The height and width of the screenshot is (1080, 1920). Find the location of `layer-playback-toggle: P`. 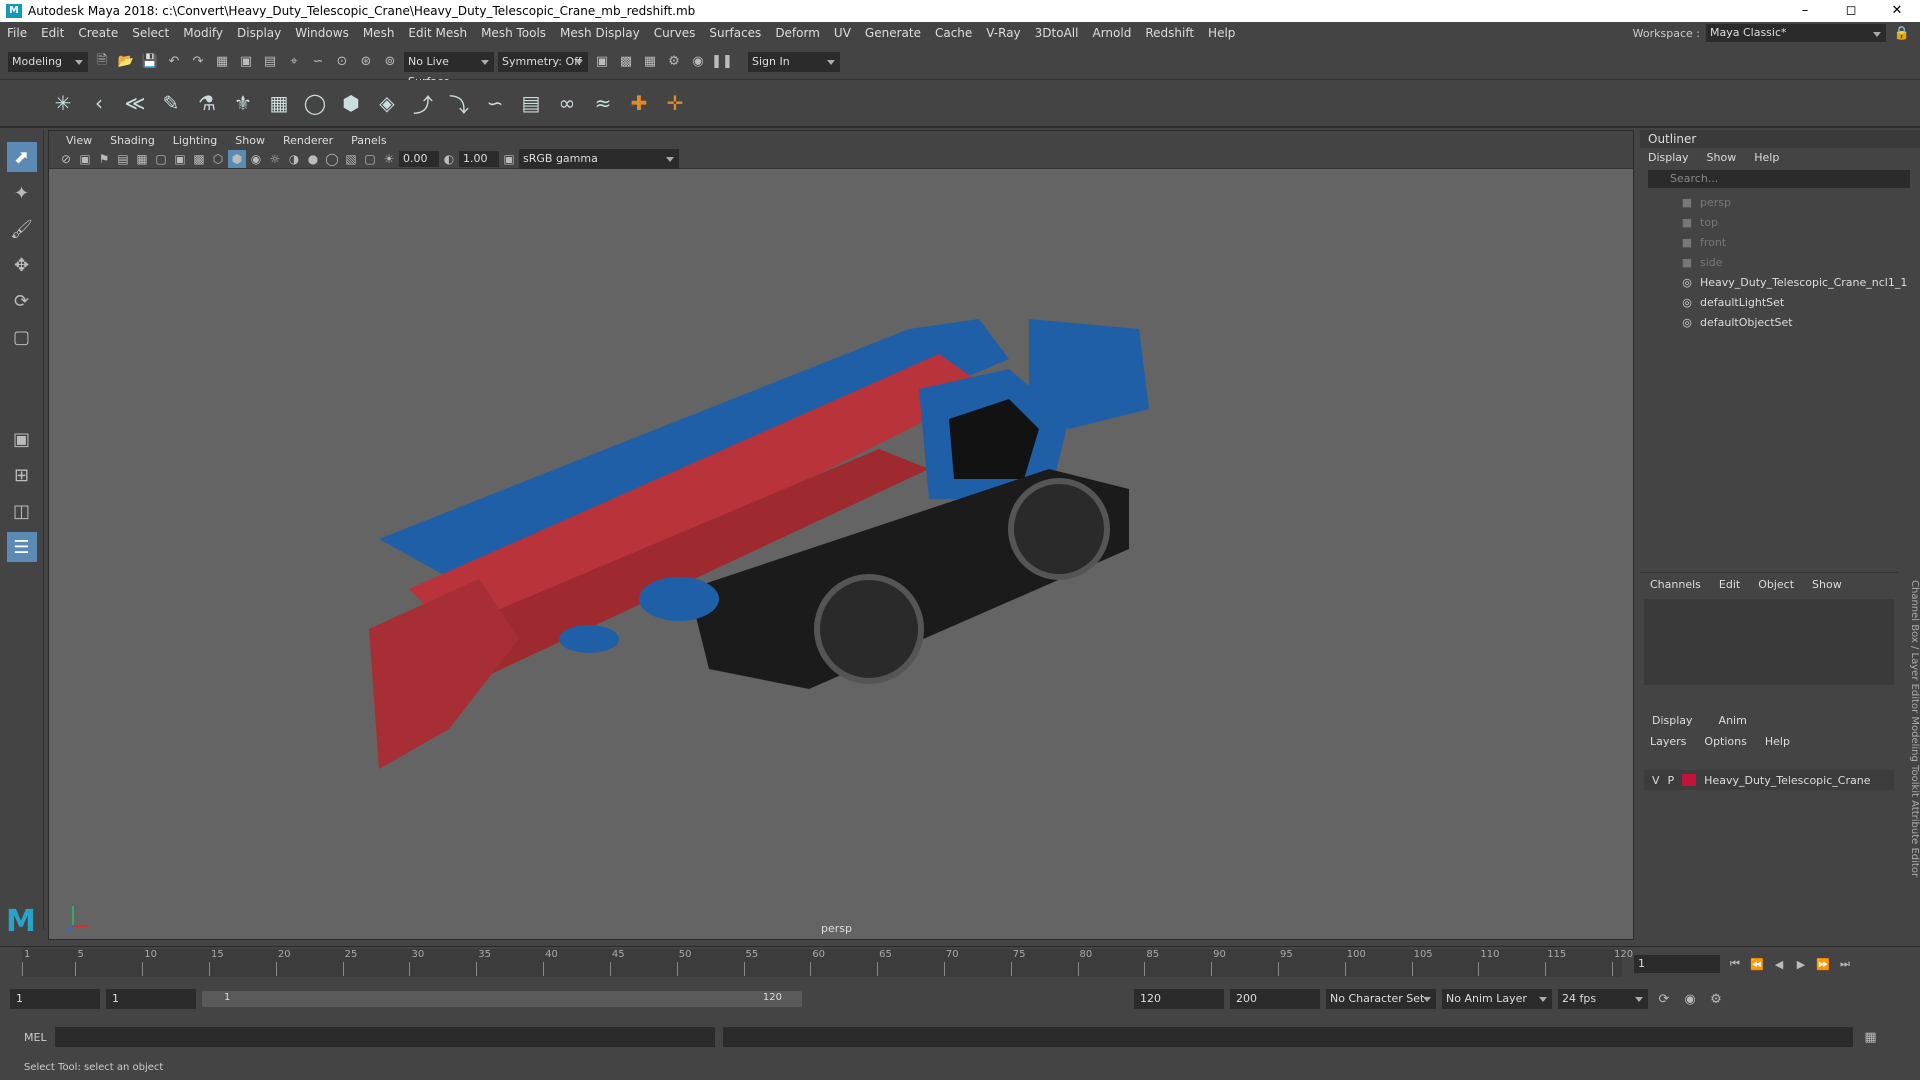

layer-playback-toggle: P is located at coordinates (1671, 780).